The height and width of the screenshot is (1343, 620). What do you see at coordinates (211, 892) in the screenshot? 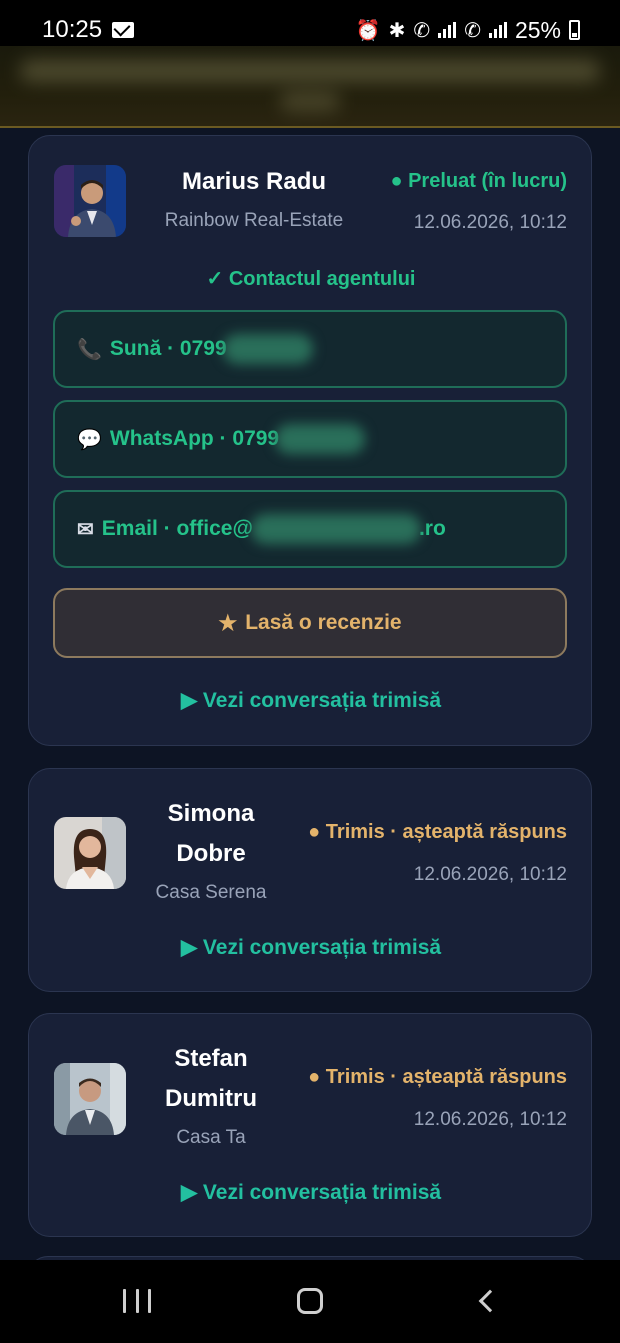
I see `agent-agency: Casa Serena` at bounding box center [211, 892].